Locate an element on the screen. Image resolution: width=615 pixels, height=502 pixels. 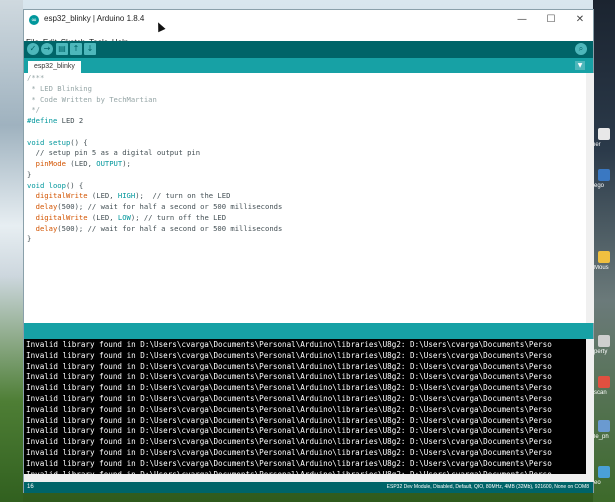
desktop-shortcut-label: eo is located at coordinates (597, 483).